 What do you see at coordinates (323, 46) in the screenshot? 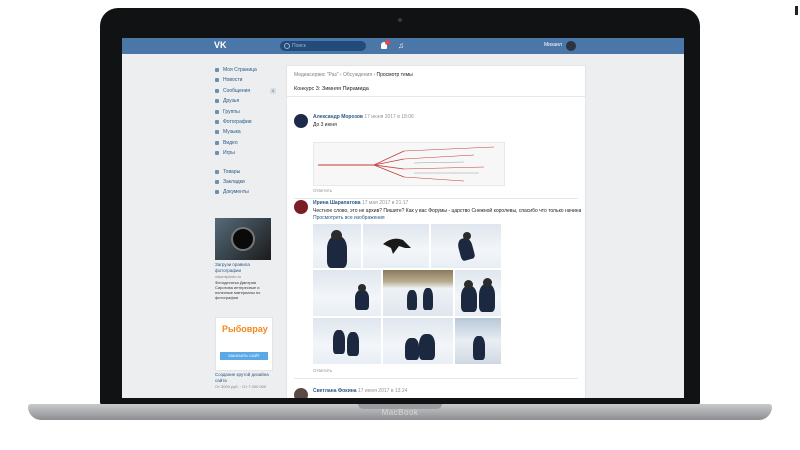
I see `search-input: Поиск` at bounding box center [323, 46].